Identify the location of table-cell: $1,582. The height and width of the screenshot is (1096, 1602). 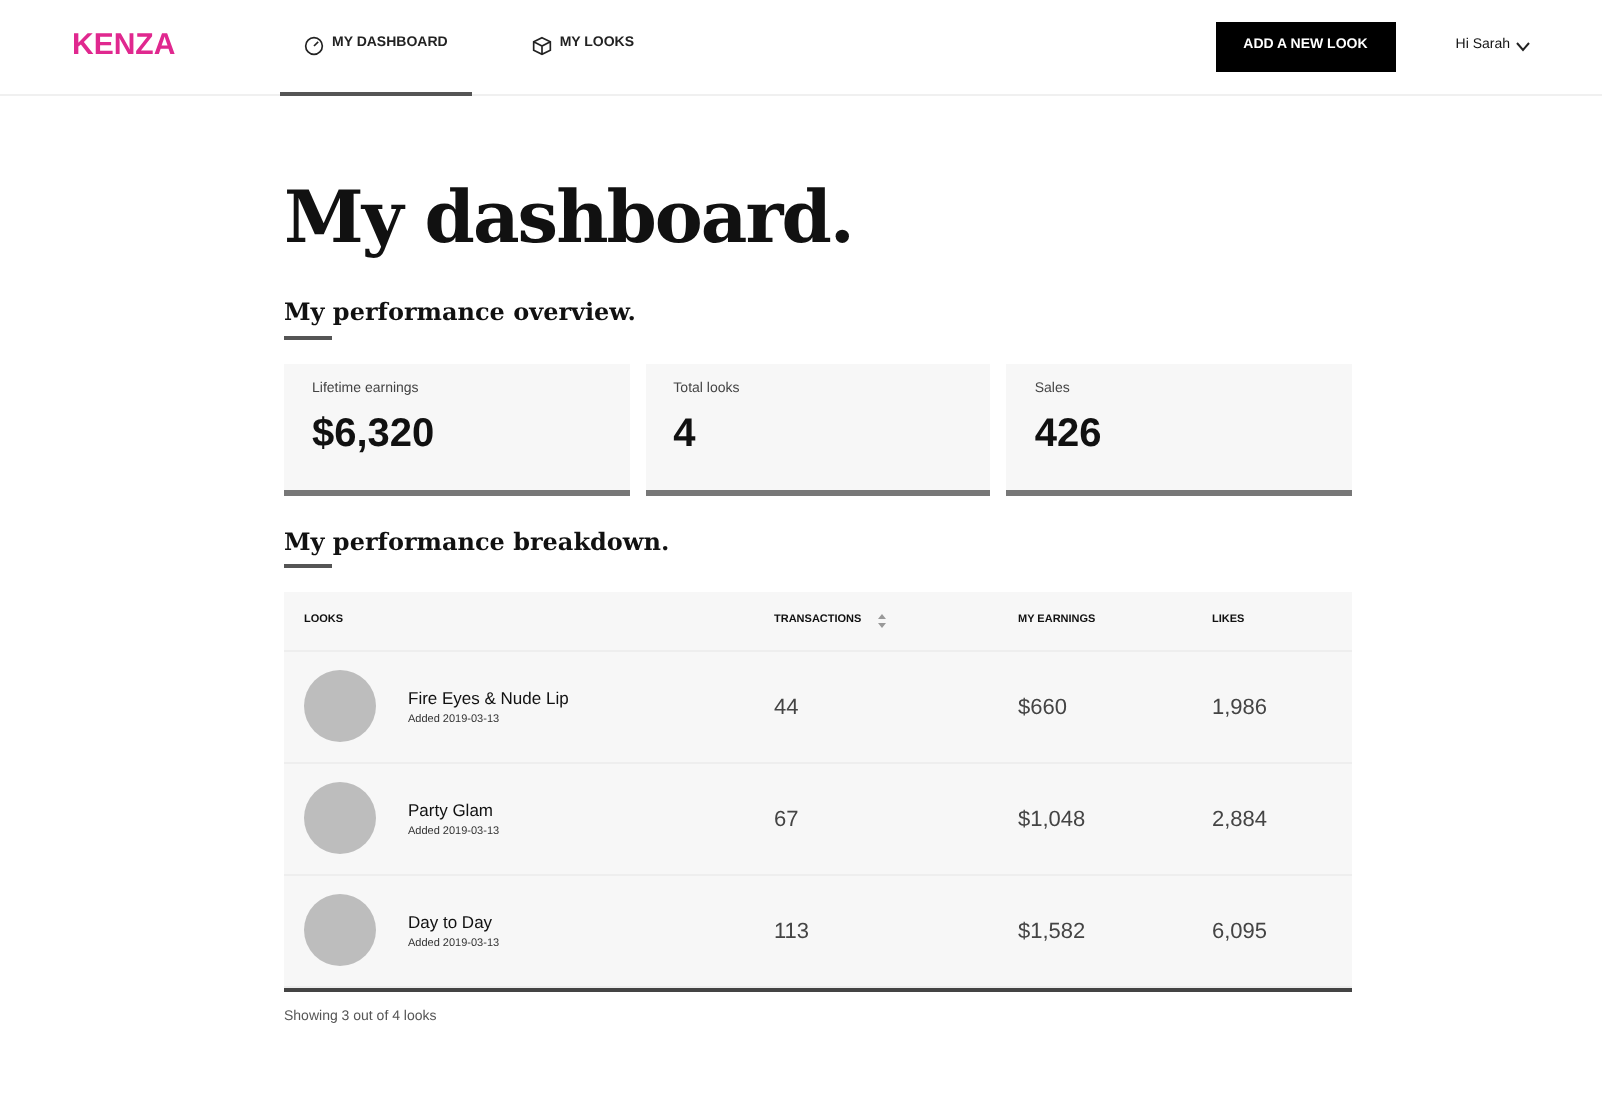
(1052, 932).